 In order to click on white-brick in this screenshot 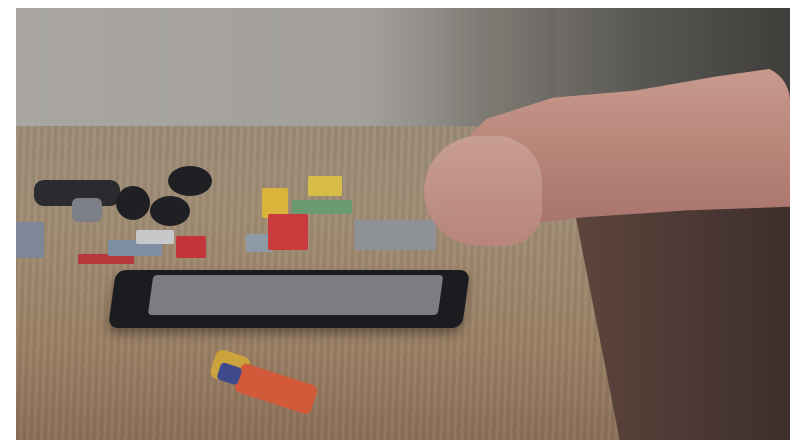, I will do `click(155, 237)`.